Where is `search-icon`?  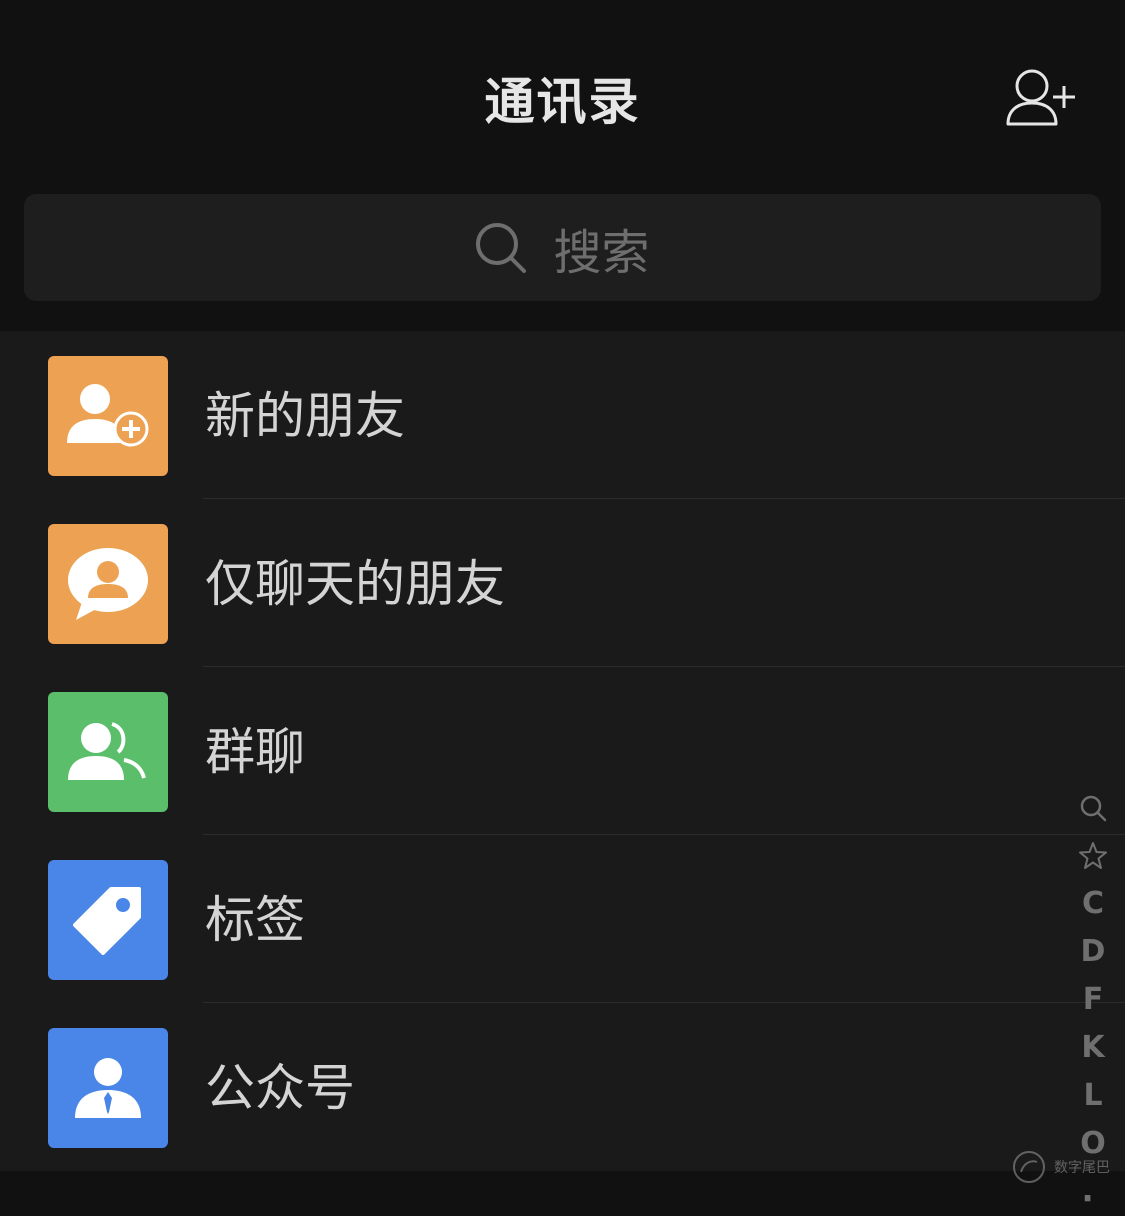 search-icon is located at coordinates (501, 247).